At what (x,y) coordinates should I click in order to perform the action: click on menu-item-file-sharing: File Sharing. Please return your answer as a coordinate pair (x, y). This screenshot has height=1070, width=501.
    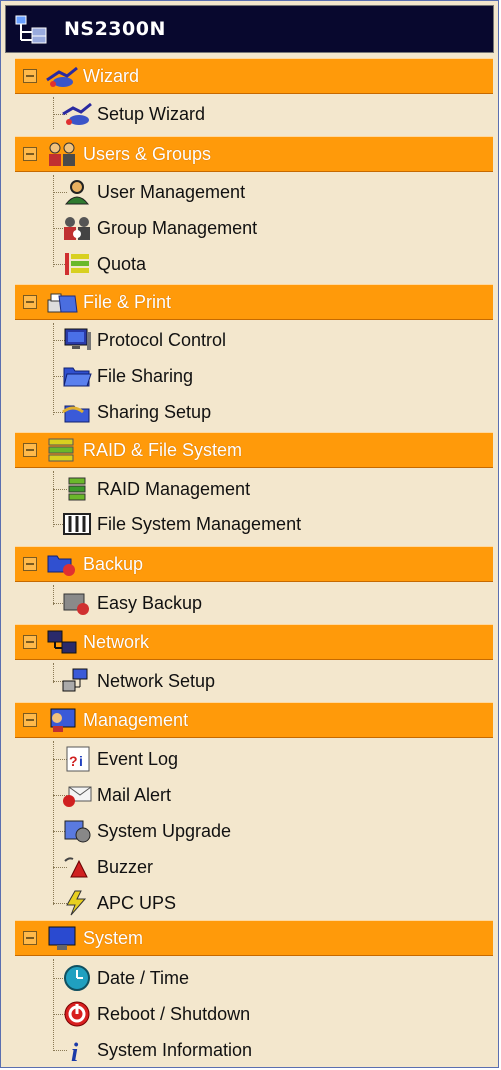
    Looking at the image, I should click on (127, 376).